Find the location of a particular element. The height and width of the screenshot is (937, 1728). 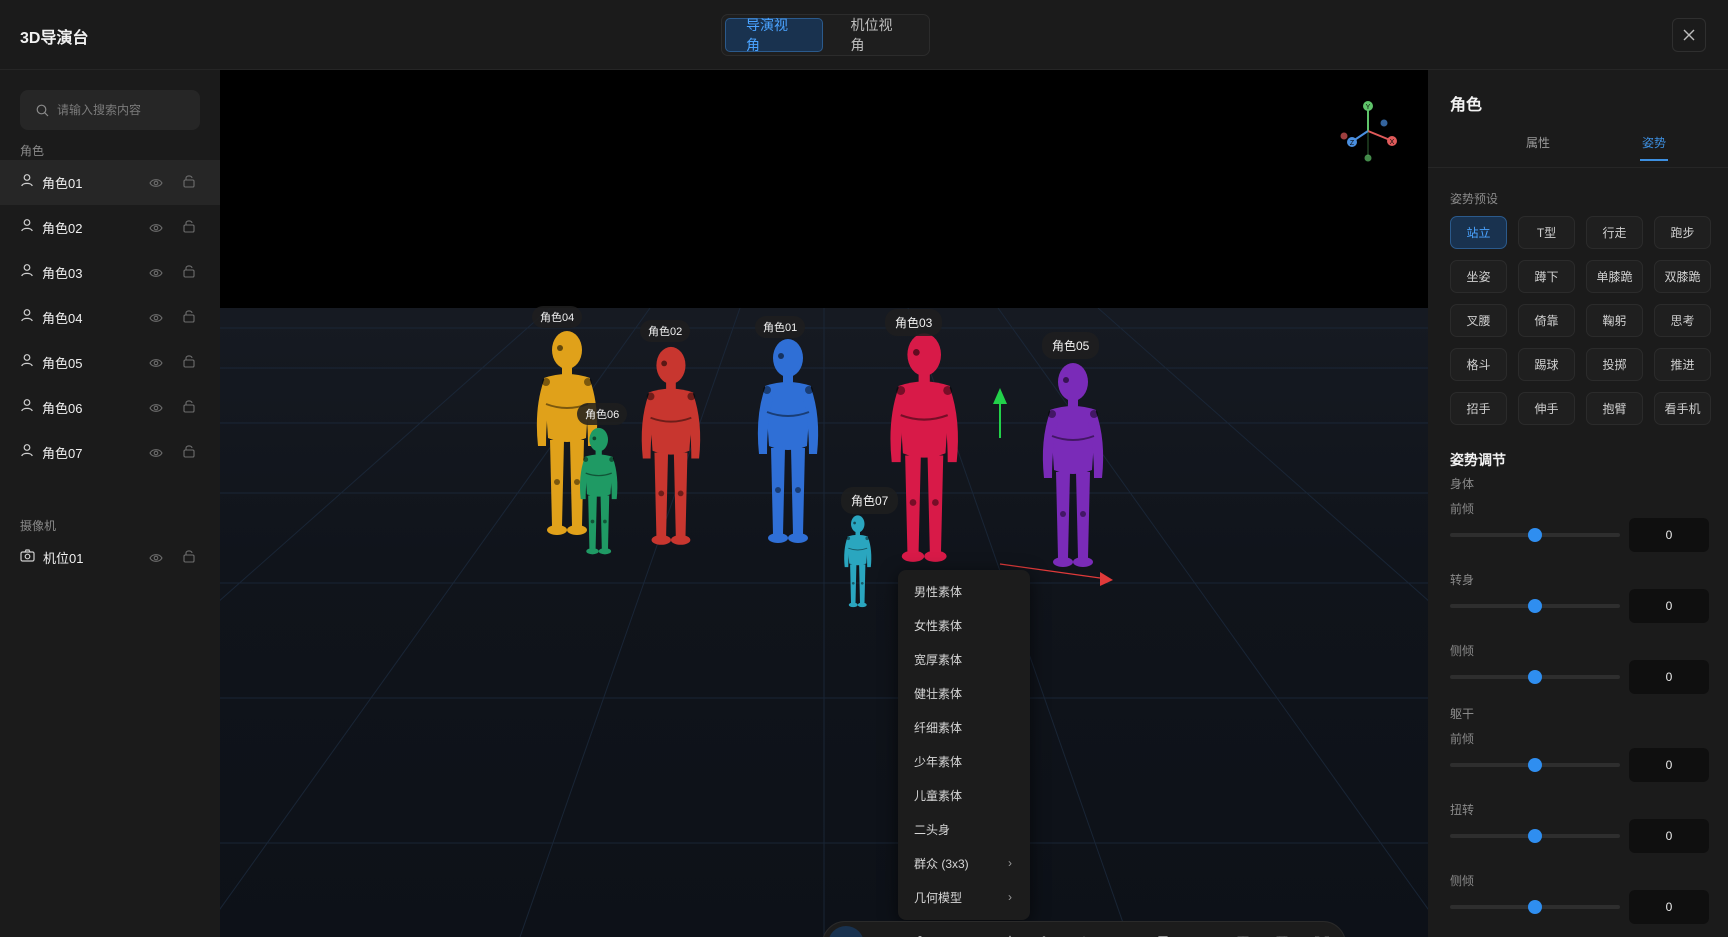

tab-director-view: 导演视角 is located at coordinates (774, 35).